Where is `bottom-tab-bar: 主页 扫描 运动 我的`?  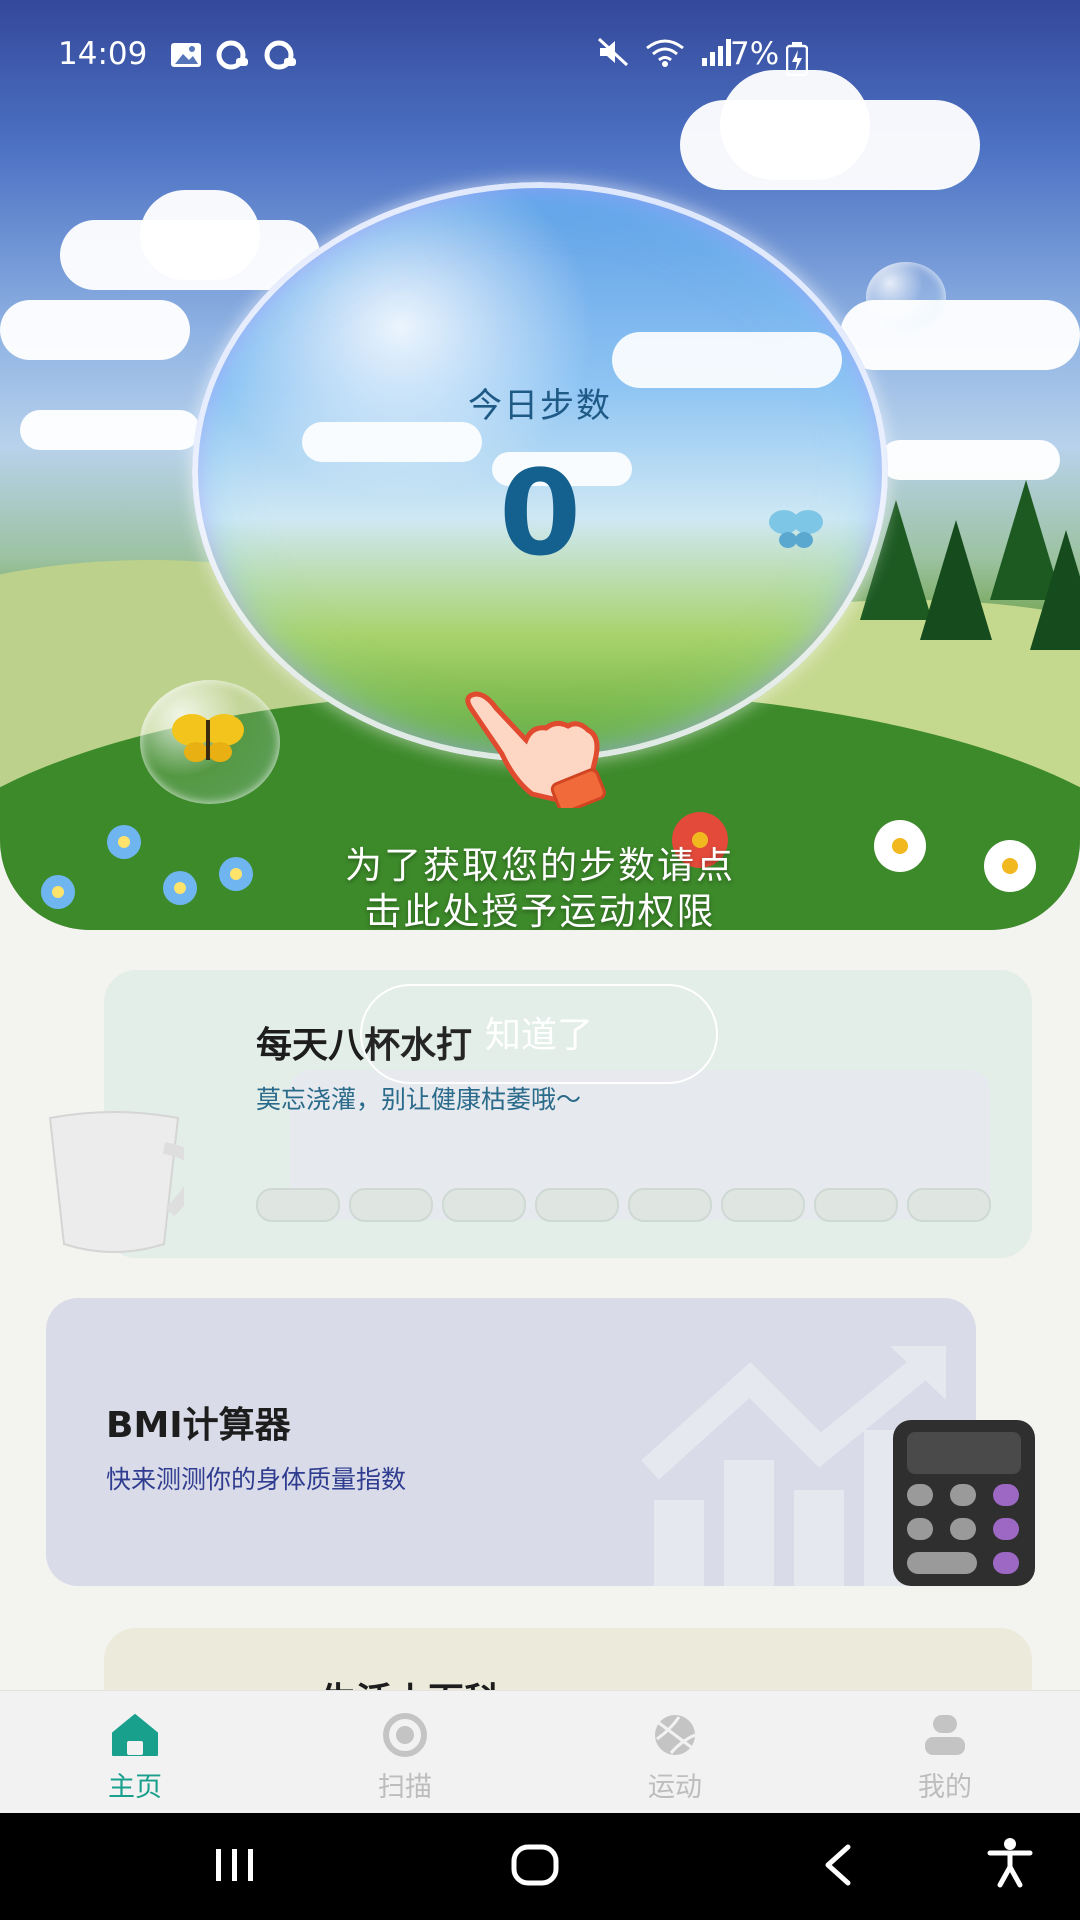
bottom-tab-bar: 主页 扫描 运动 我的 is located at coordinates (540, 1752).